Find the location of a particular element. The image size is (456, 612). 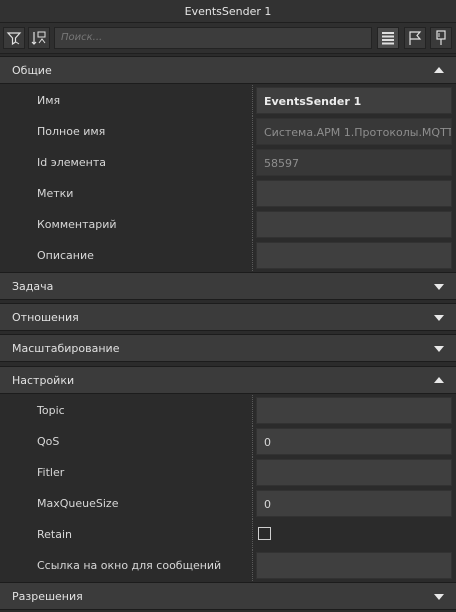

section-permissions-label: Разрешения is located at coordinates (47, 596).